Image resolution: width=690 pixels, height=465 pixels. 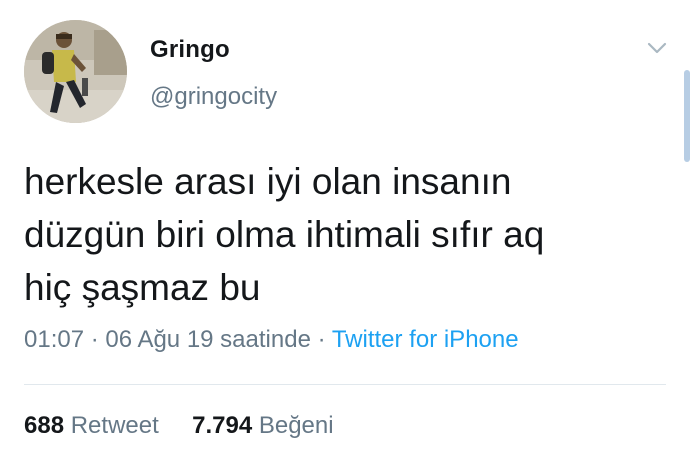 I want to click on like-count: 7.794, so click(x=222, y=425).